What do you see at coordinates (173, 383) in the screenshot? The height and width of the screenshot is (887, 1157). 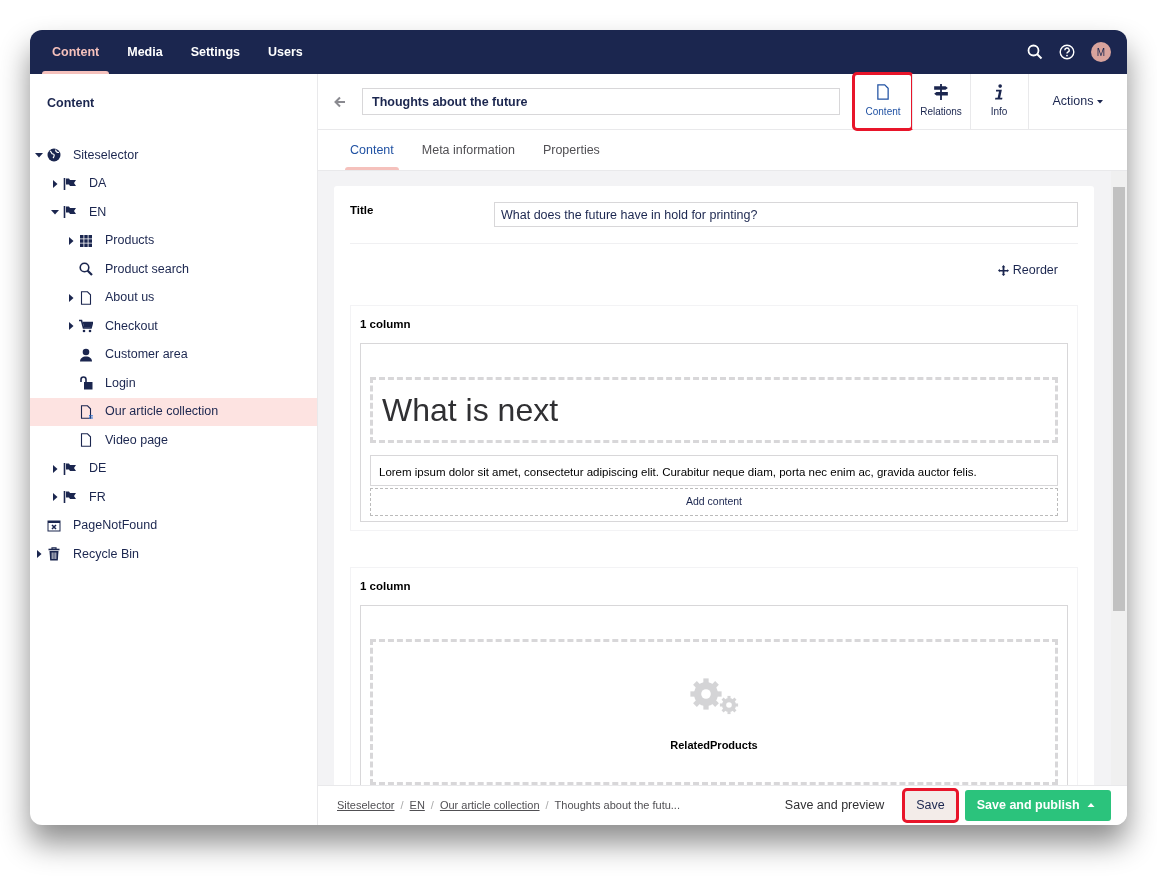 I see `tree-item: Login` at bounding box center [173, 383].